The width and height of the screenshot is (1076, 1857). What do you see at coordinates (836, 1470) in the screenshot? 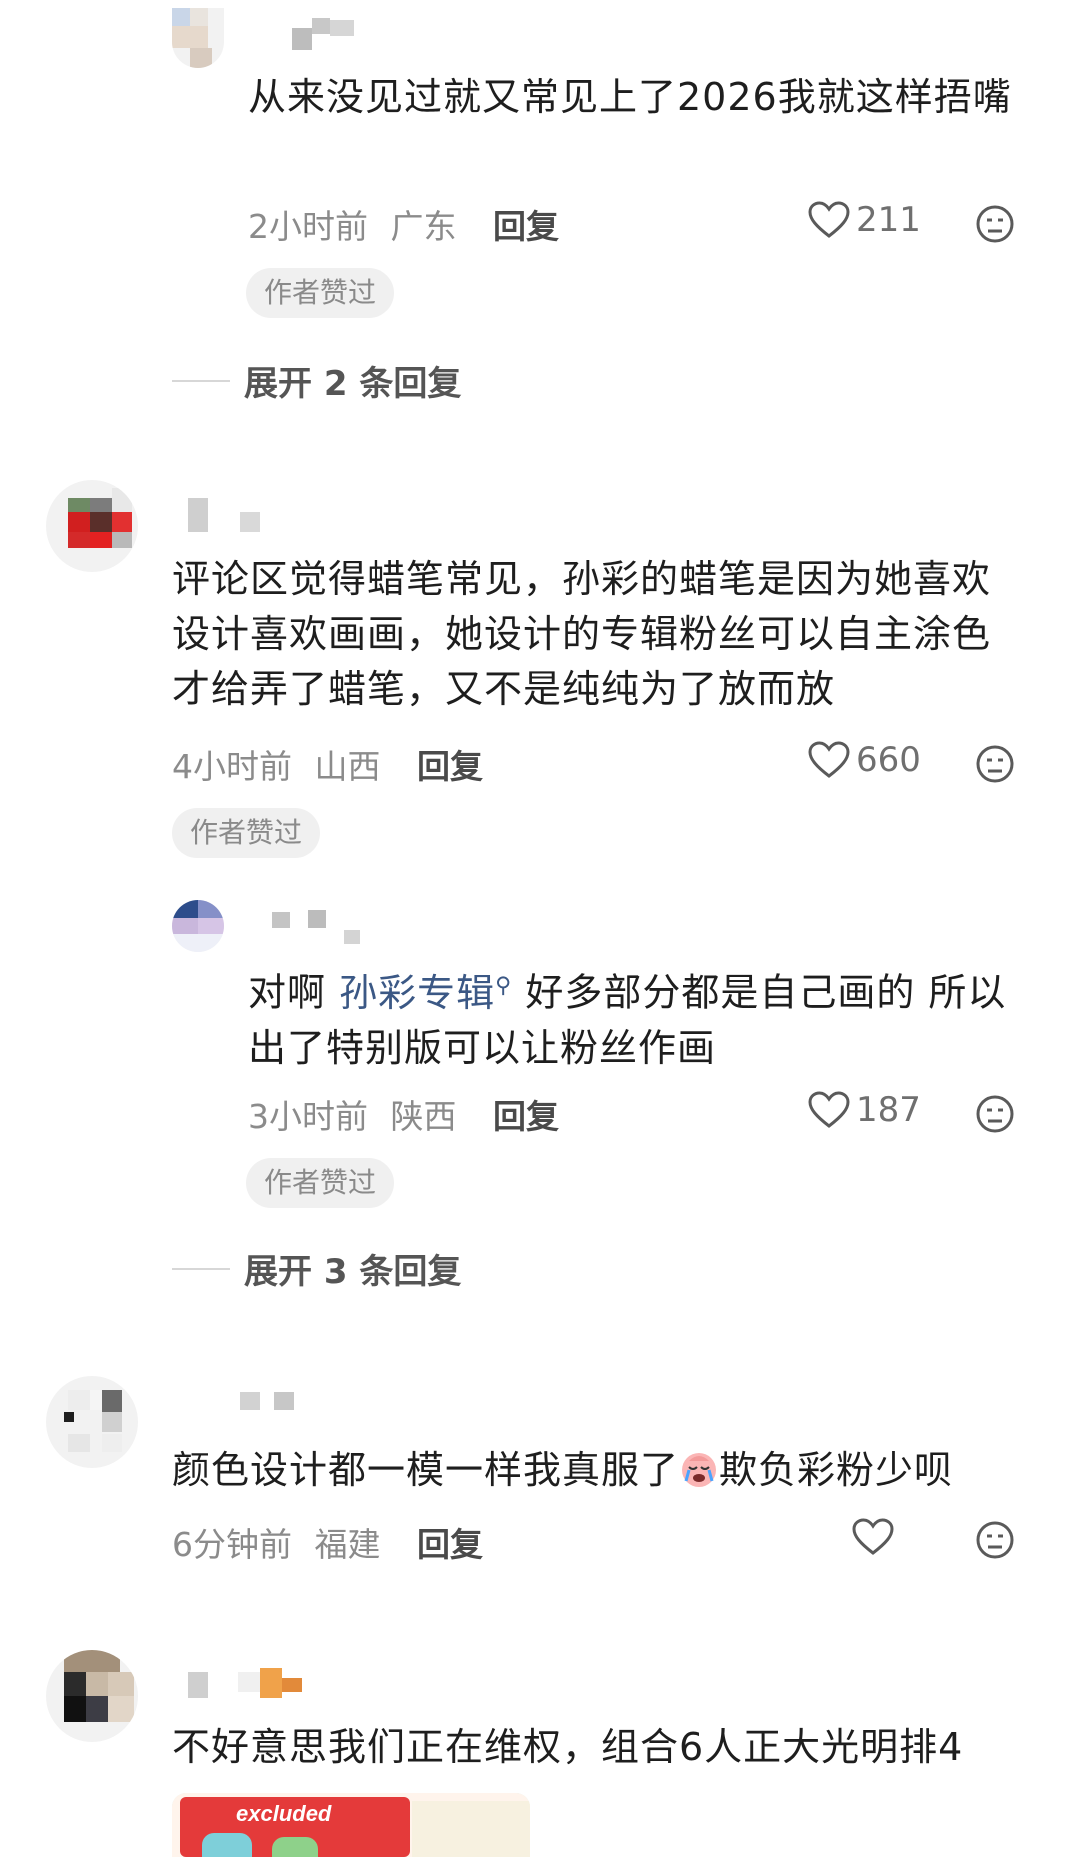
I see `comment-text-after: 欺负彩粉少呗` at bounding box center [836, 1470].